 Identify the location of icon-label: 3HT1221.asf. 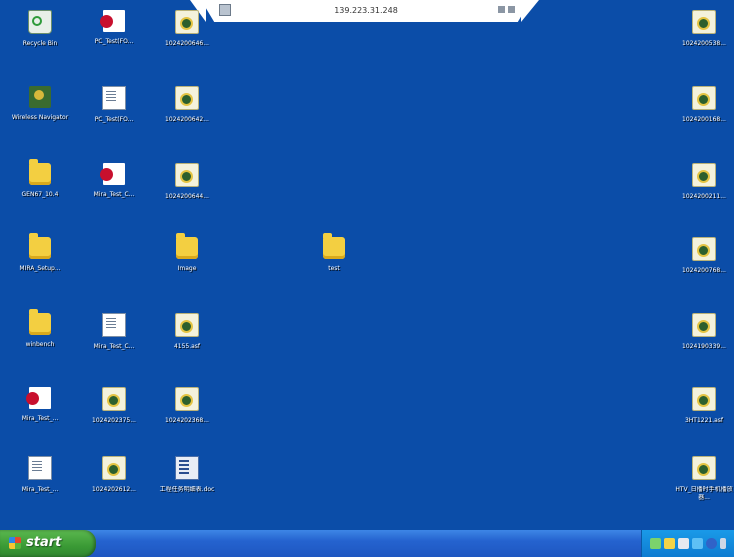
(704, 420).